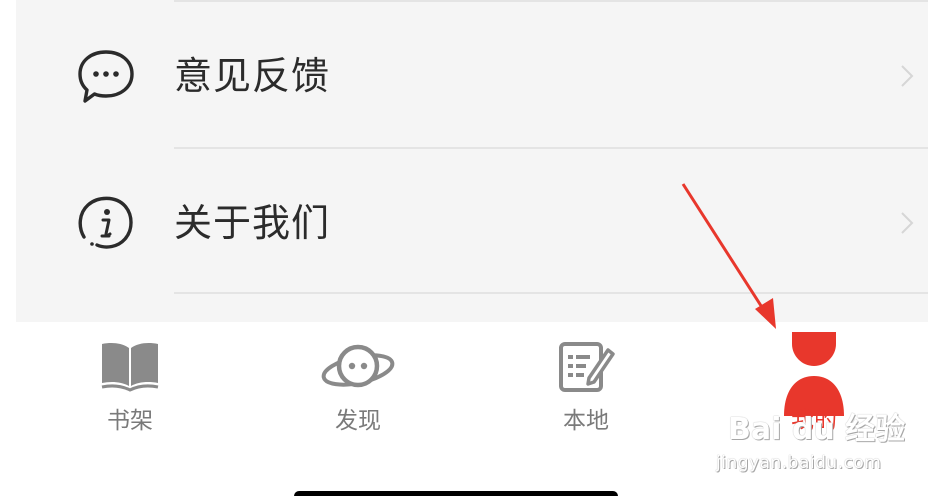 This screenshot has height=496, width=949. I want to click on tab-me: 我的, so click(814, 387).